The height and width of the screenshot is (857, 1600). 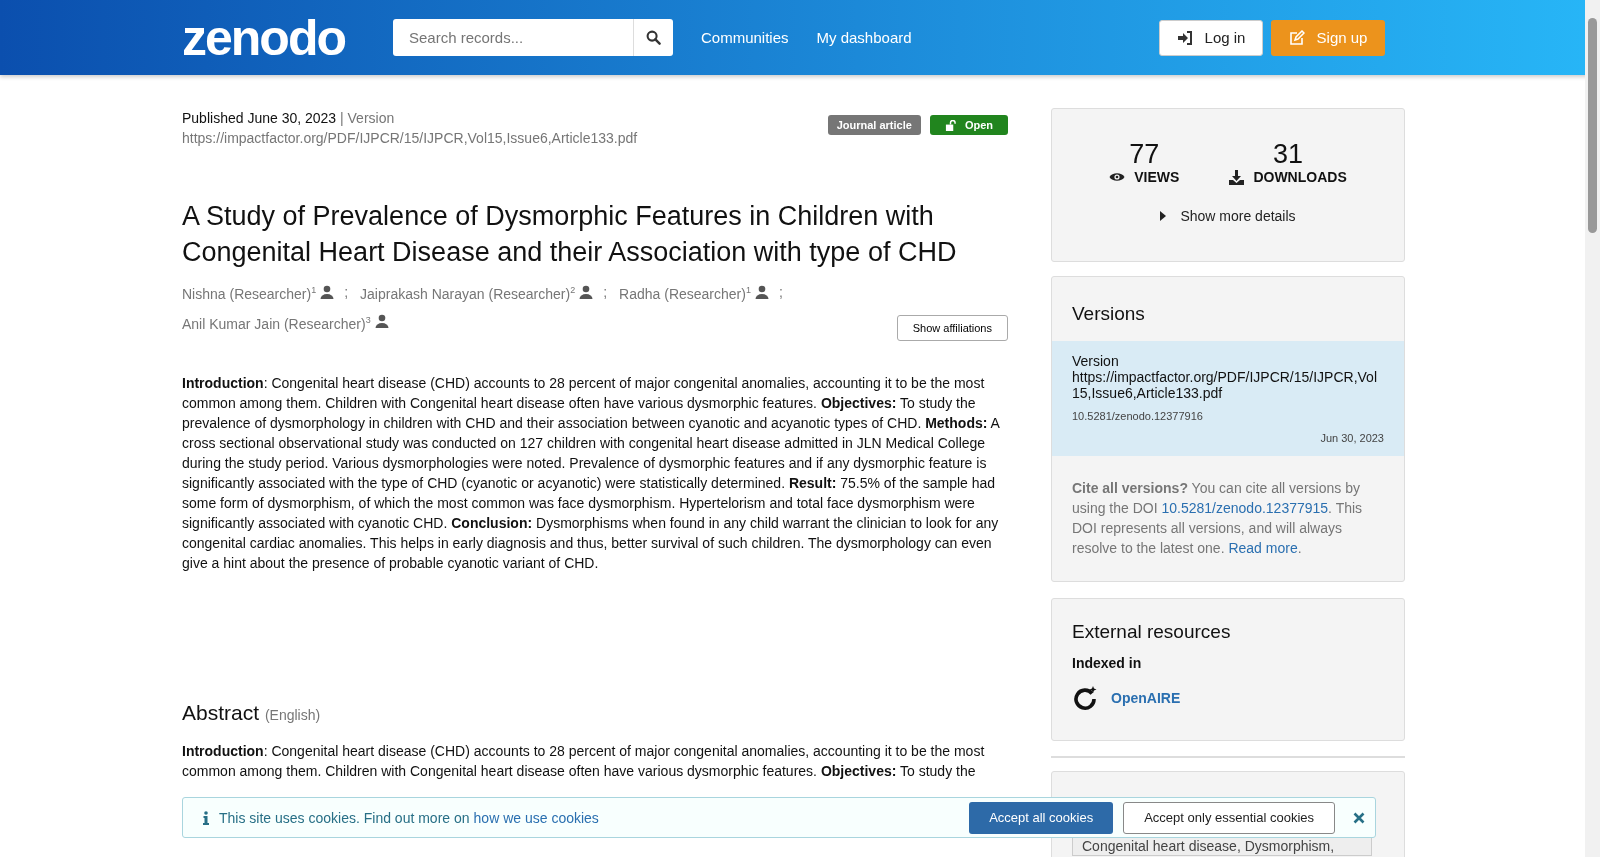 I want to click on ring-logo-icon, so click(x=1085, y=698).